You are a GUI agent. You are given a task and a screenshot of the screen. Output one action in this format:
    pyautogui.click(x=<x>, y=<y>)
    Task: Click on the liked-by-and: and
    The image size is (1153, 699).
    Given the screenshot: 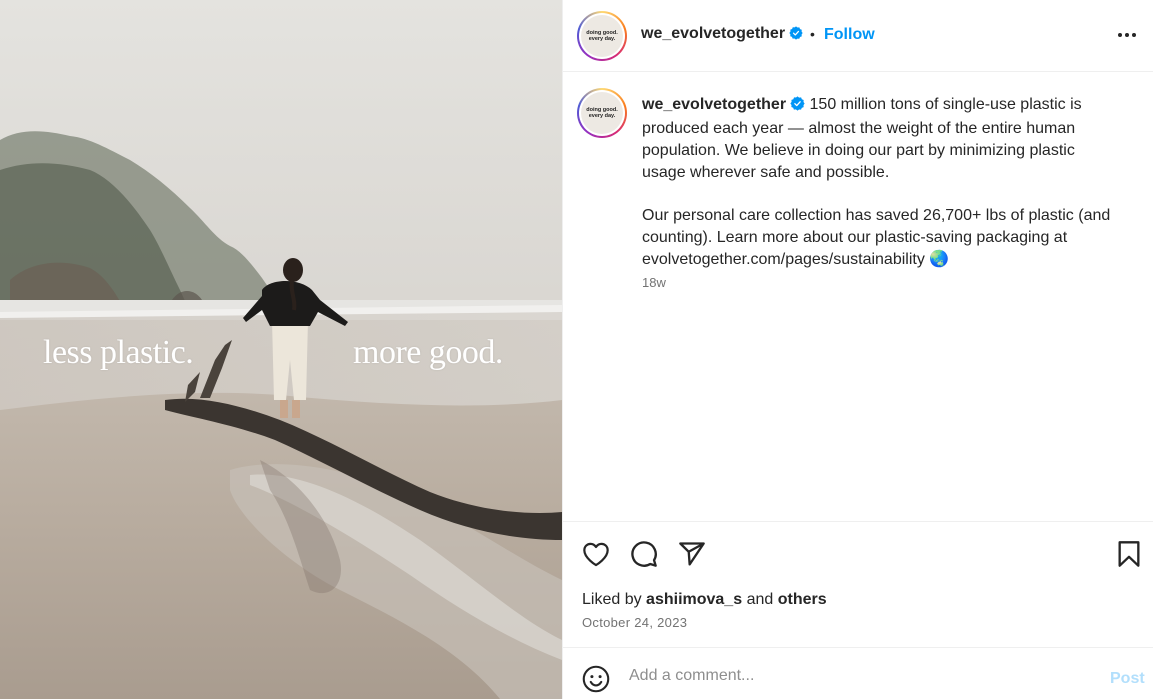 What is the action you would take?
    pyautogui.click(x=760, y=599)
    